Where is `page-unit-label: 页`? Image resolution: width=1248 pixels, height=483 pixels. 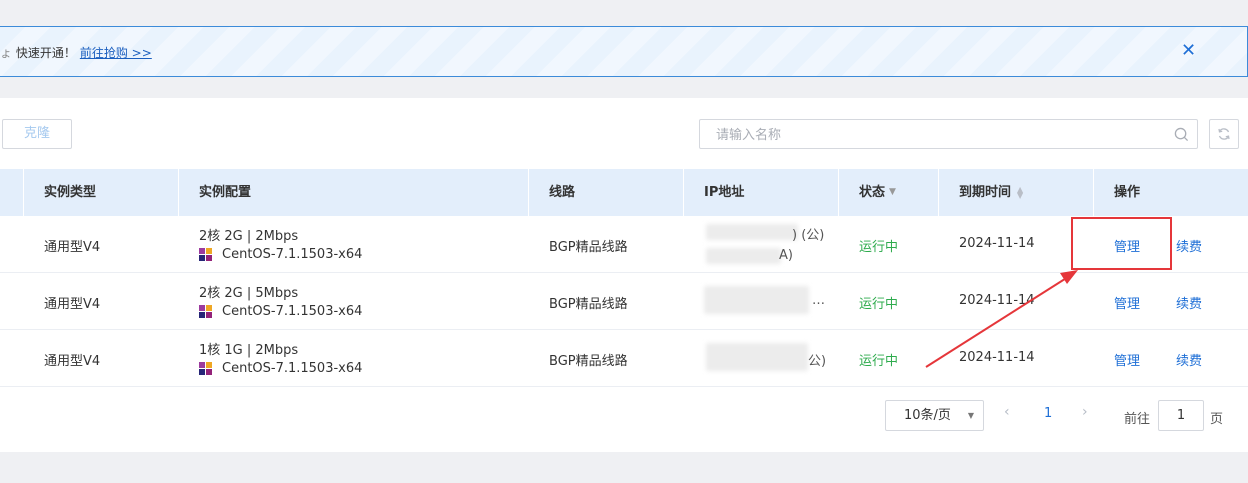 page-unit-label: 页 is located at coordinates (1217, 419).